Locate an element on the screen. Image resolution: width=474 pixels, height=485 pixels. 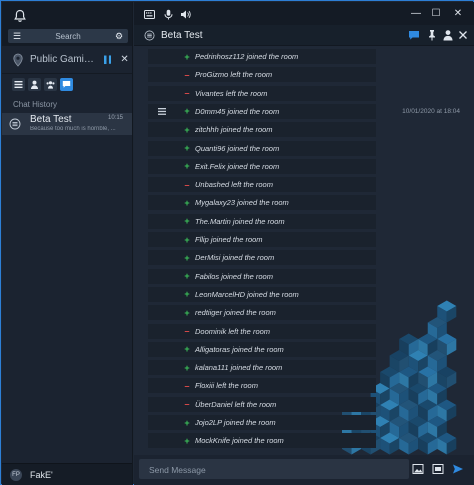
tab-user is located at coordinates (34, 84).